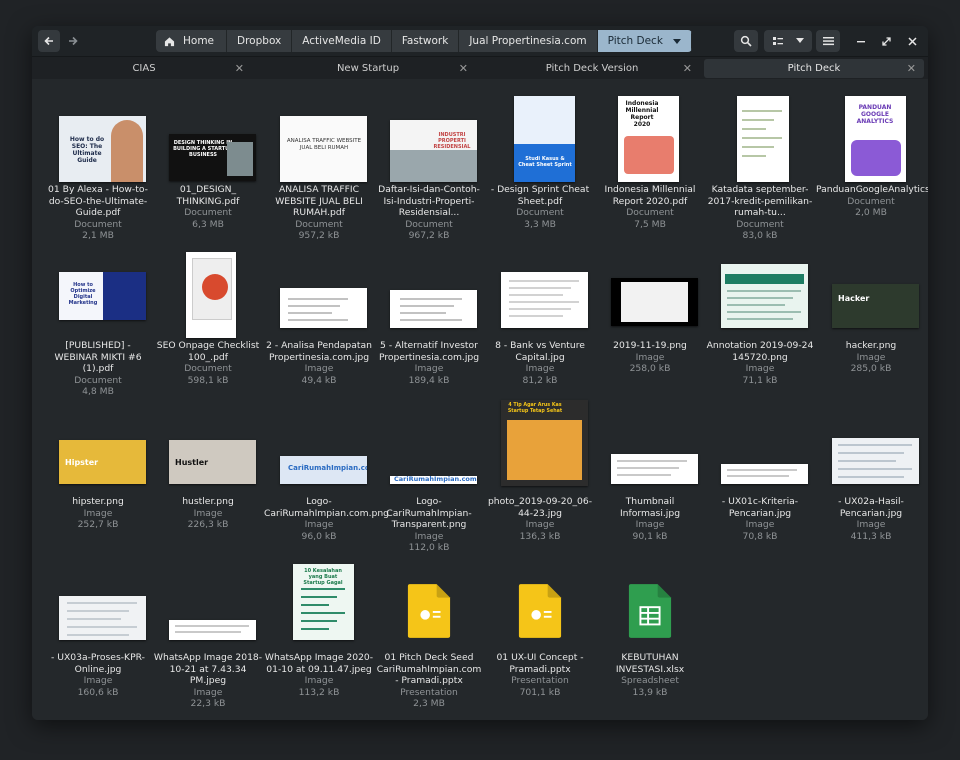 Image resolution: width=960 pixels, height=760 pixels. I want to click on file-label: Logo-CariRumahImpian.com.png Image 96,0 kB, so click(326, 519).